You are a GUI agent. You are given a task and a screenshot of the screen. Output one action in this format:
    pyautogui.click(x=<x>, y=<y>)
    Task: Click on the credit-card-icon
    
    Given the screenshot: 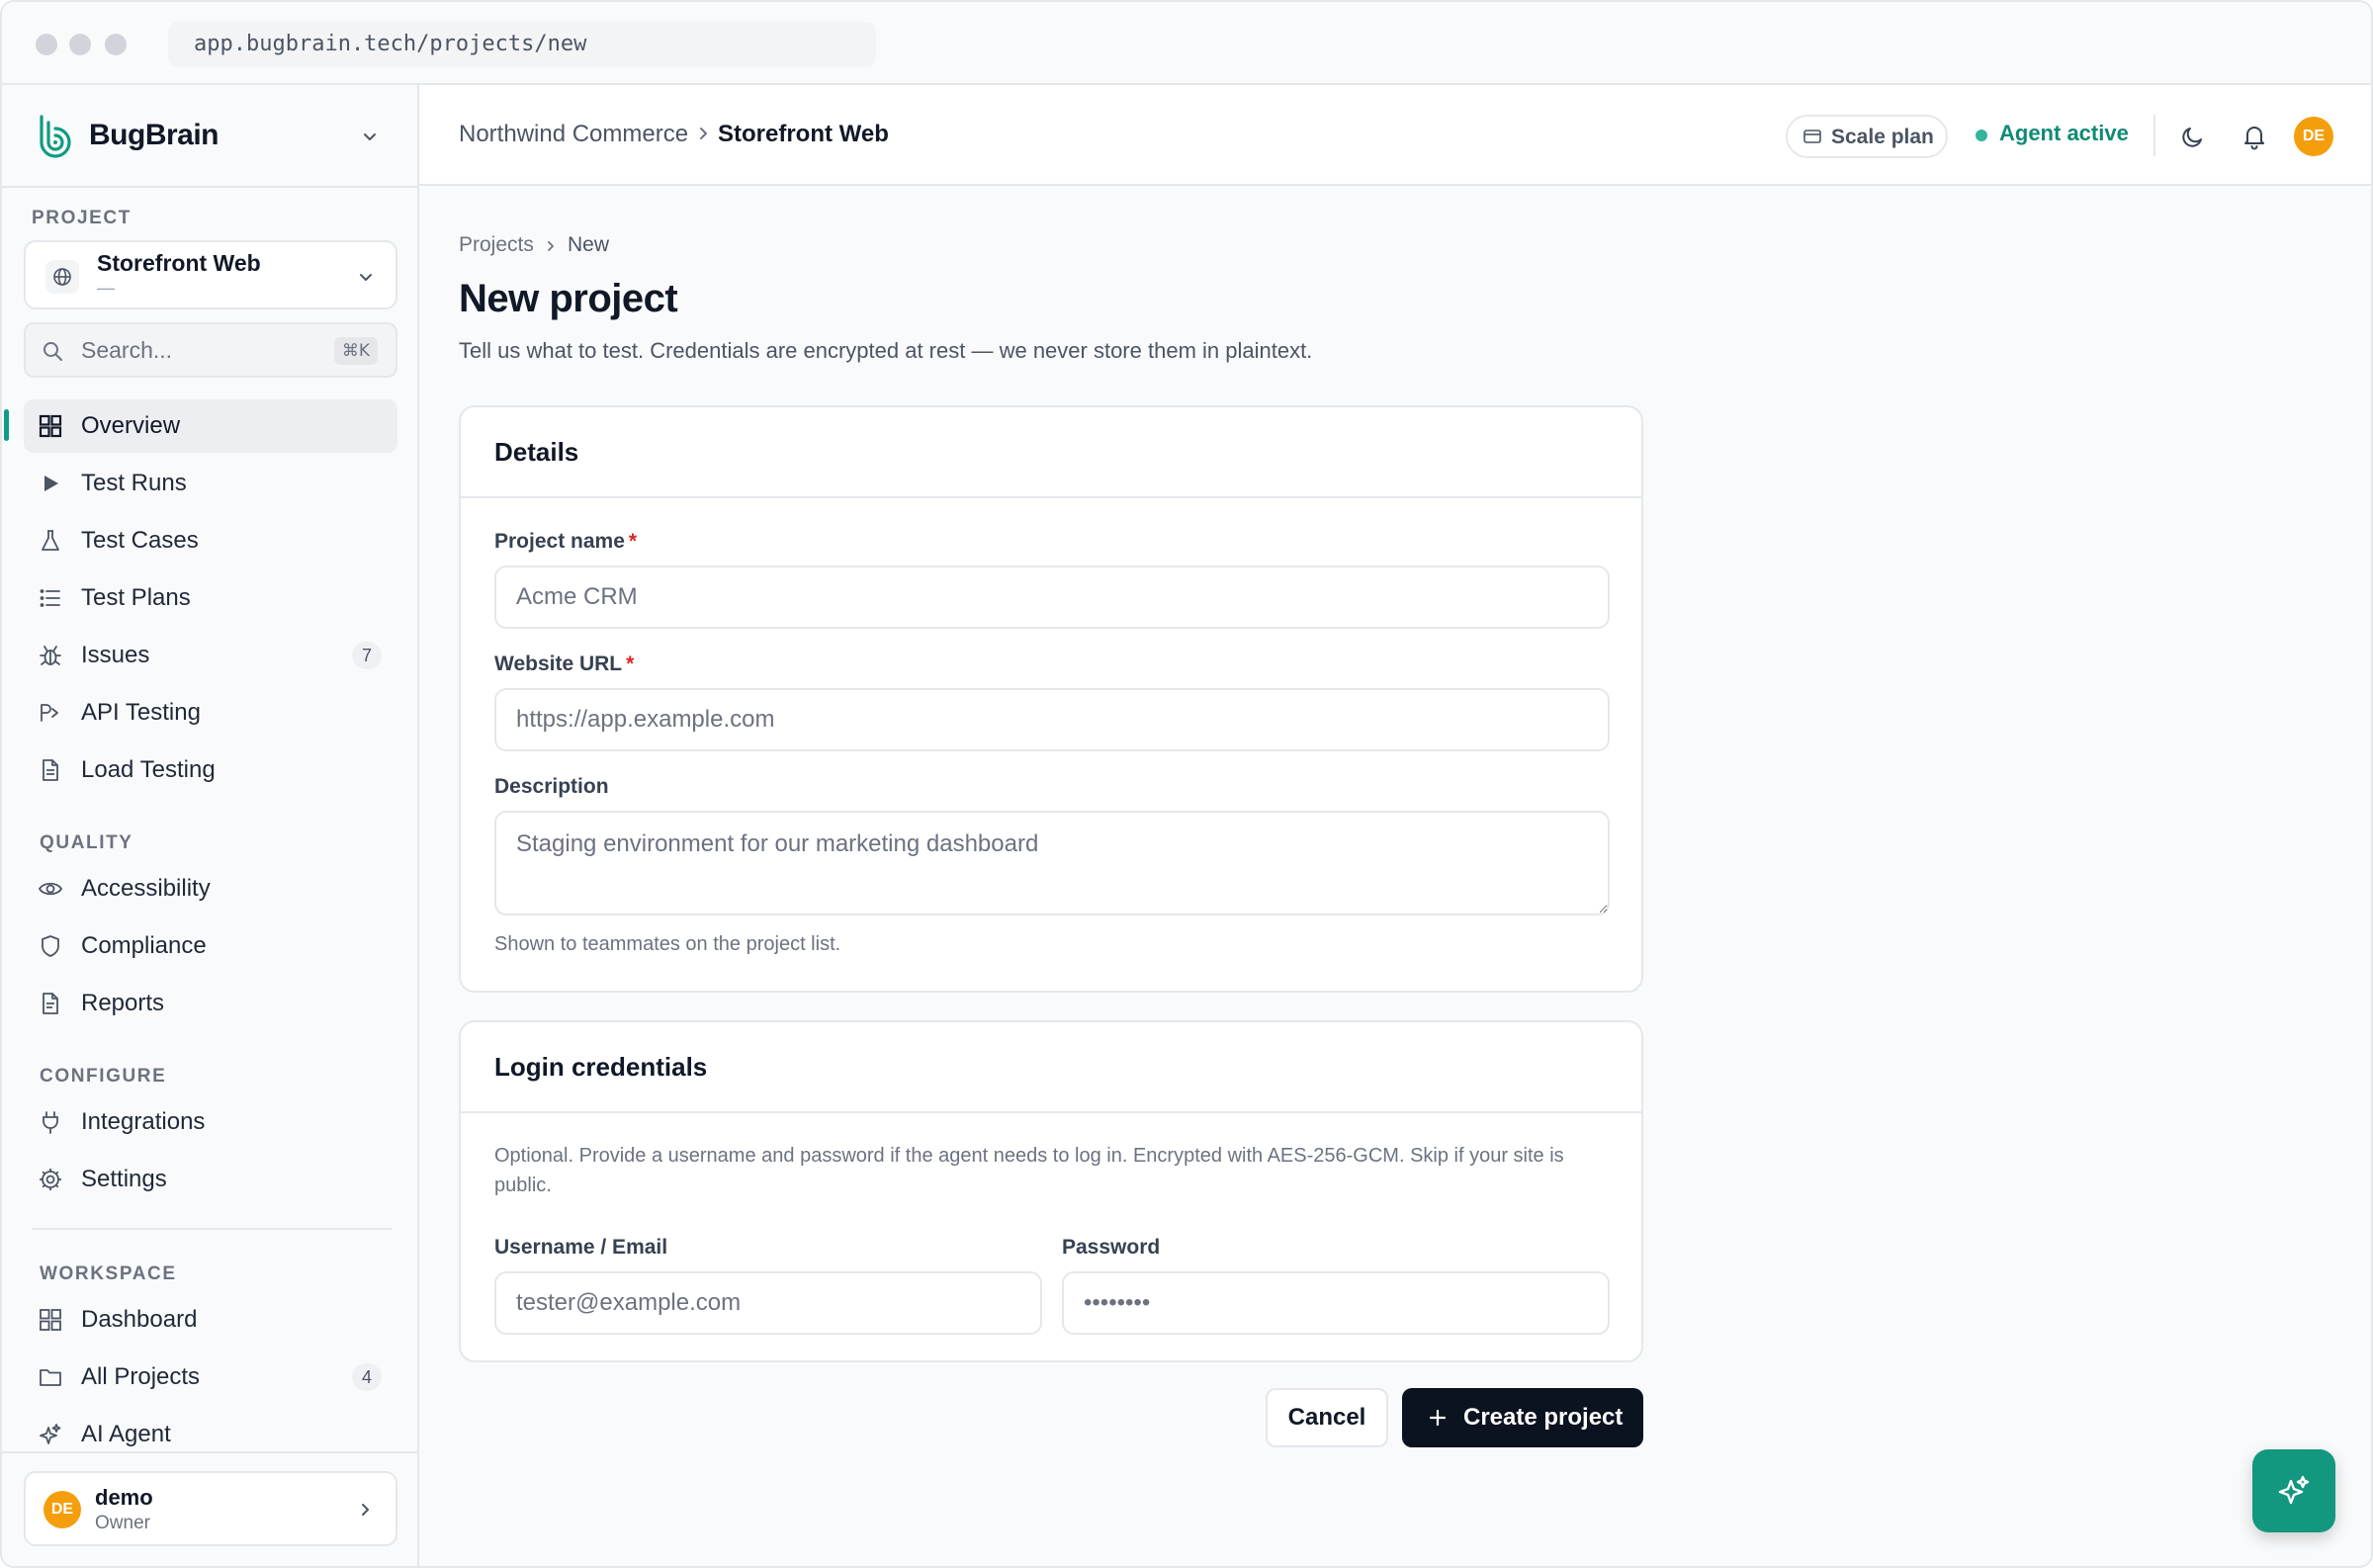 What is the action you would take?
    pyautogui.click(x=1812, y=137)
    